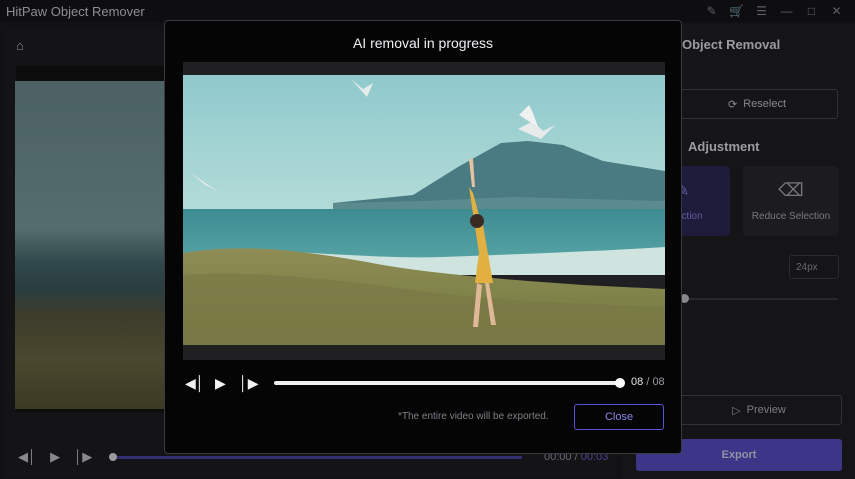 Image resolution: width=855 pixels, height=479 pixels. I want to click on previous-frame-icon: ◀│, so click(195, 383).